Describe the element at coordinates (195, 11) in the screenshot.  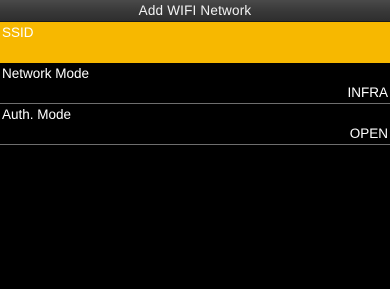
I see `page-title: Add WIFI Network` at that location.